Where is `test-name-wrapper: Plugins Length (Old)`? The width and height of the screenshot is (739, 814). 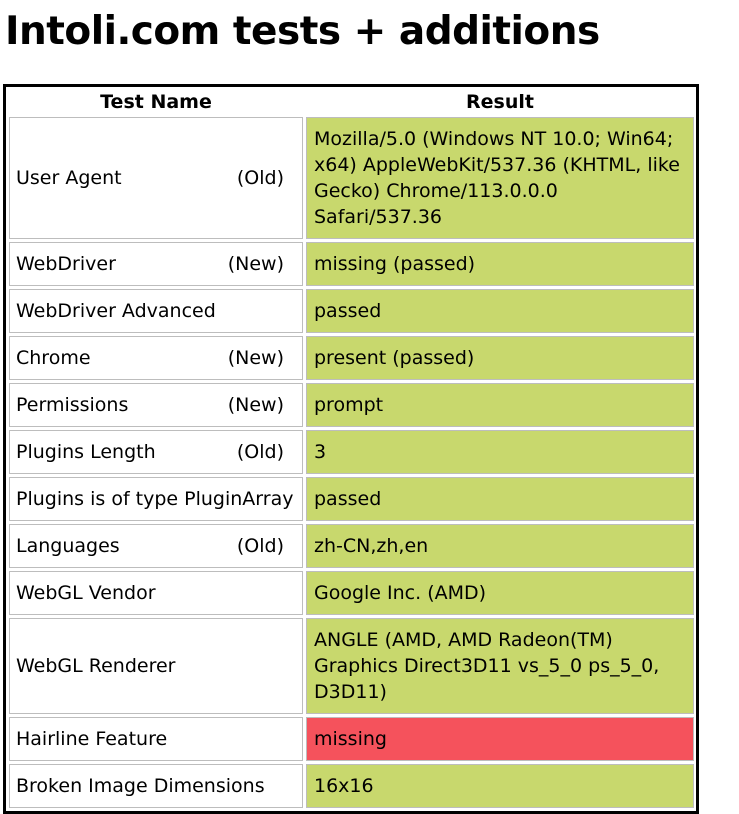 test-name-wrapper: Plugins Length (Old) is located at coordinates (156, 452).